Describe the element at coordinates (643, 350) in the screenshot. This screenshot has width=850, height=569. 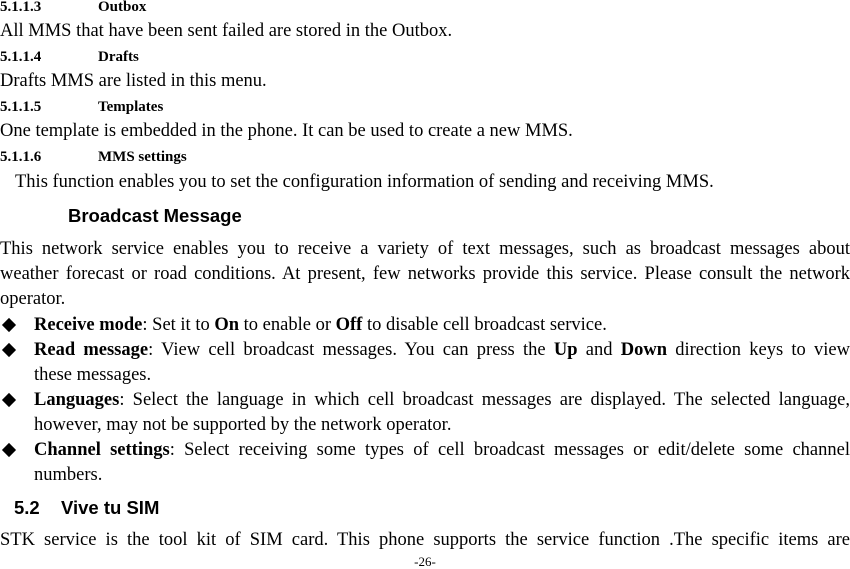
I see `keyword-down: Down` at that location.